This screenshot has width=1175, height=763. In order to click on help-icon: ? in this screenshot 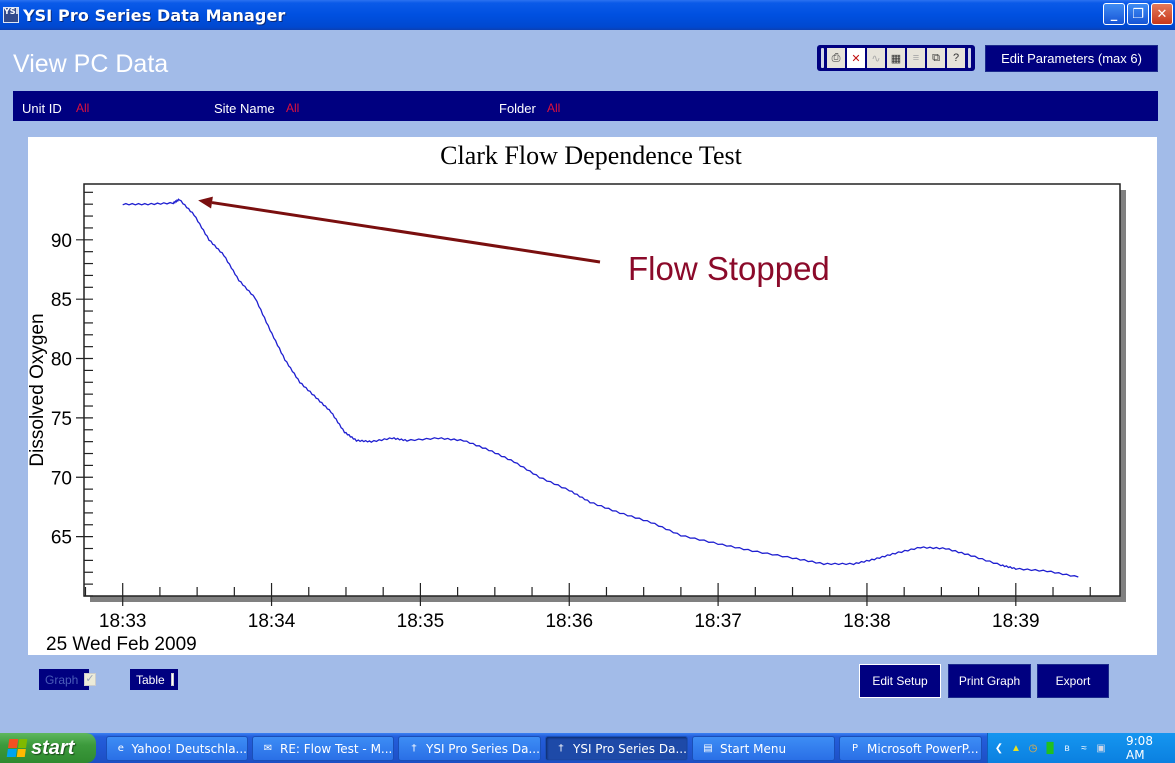, I will do `click(956, 58)`.